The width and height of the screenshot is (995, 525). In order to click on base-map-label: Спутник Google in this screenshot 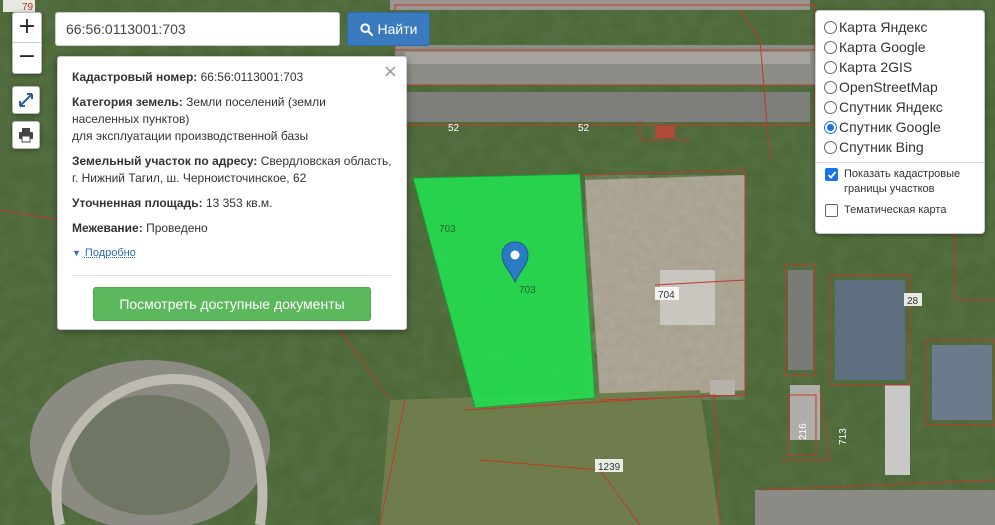, I will do `click(890, 127)`.